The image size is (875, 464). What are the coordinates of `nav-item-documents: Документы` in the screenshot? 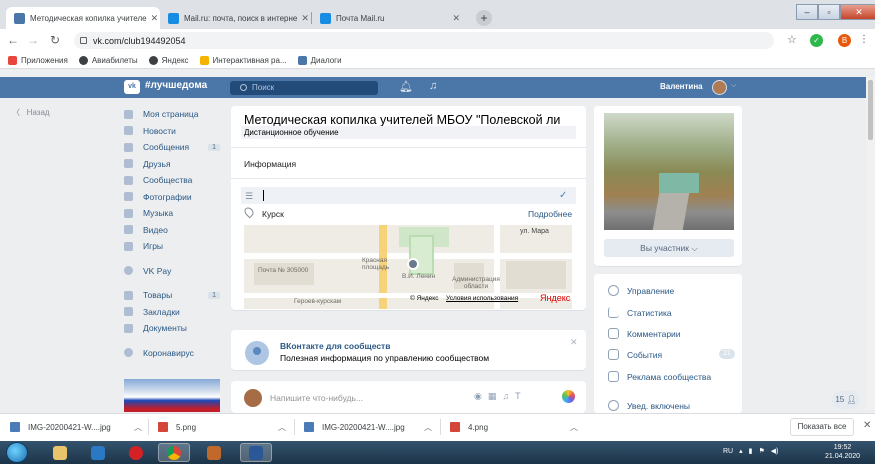 It's located at (174, 328).